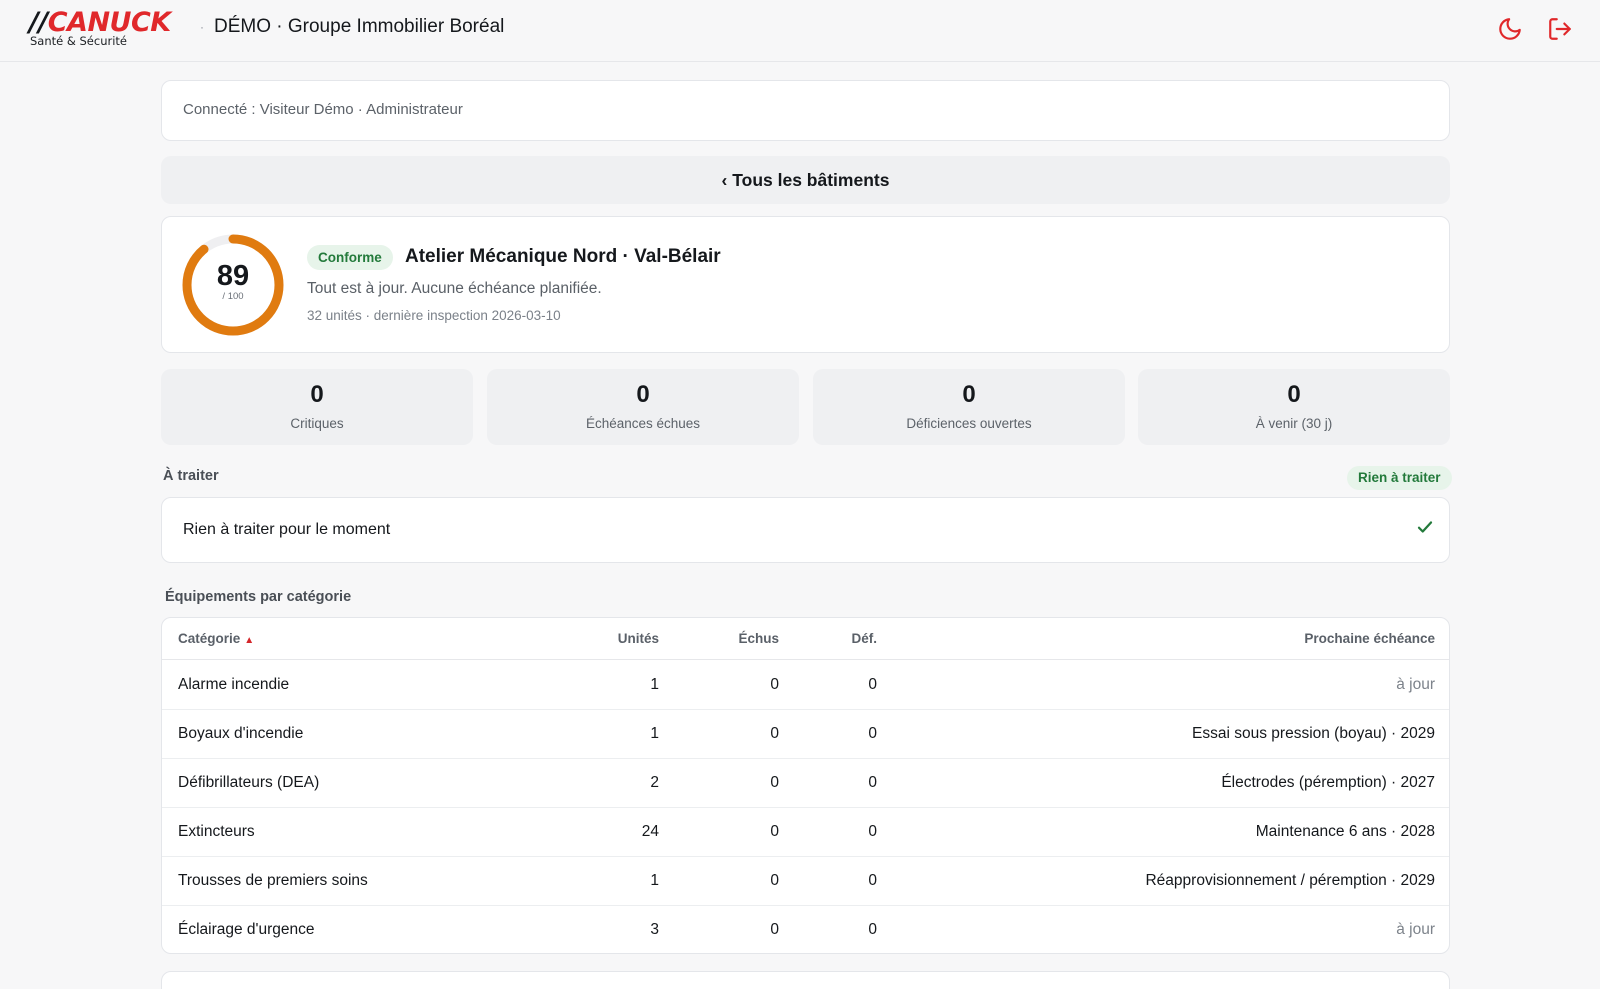  Describe the element at coordinates (805, 980) in the screenshot. I see `next-section-card` at that location.